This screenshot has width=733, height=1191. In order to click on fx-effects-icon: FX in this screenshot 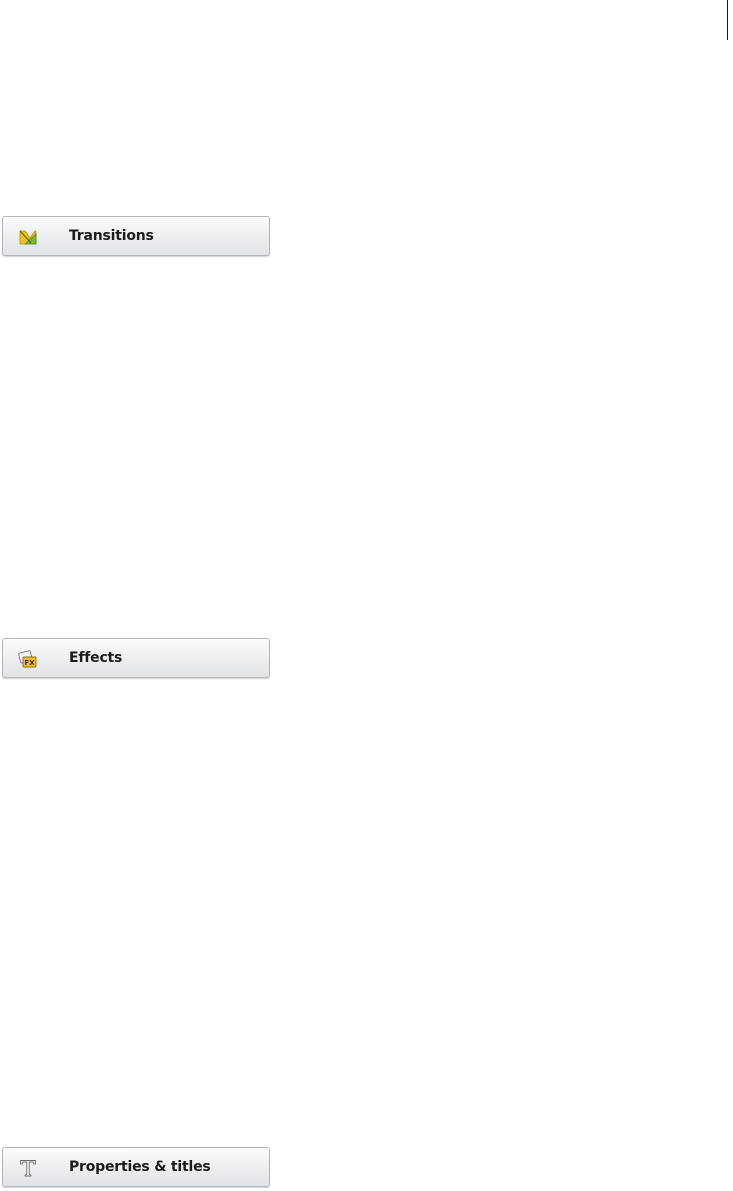, I will do `click(28, 659)`.